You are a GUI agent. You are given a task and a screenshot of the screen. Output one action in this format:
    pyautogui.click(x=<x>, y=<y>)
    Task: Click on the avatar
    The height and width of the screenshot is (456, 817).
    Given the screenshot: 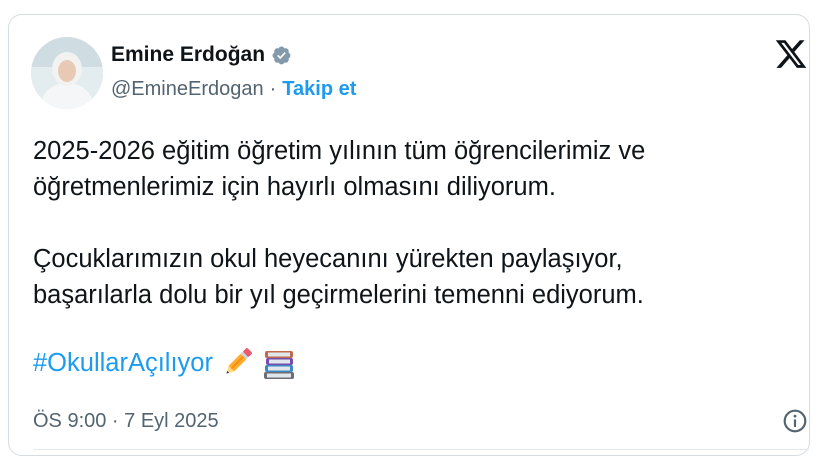 What is the action you would take?
    pyautogui.click(x=67, y=73)
    